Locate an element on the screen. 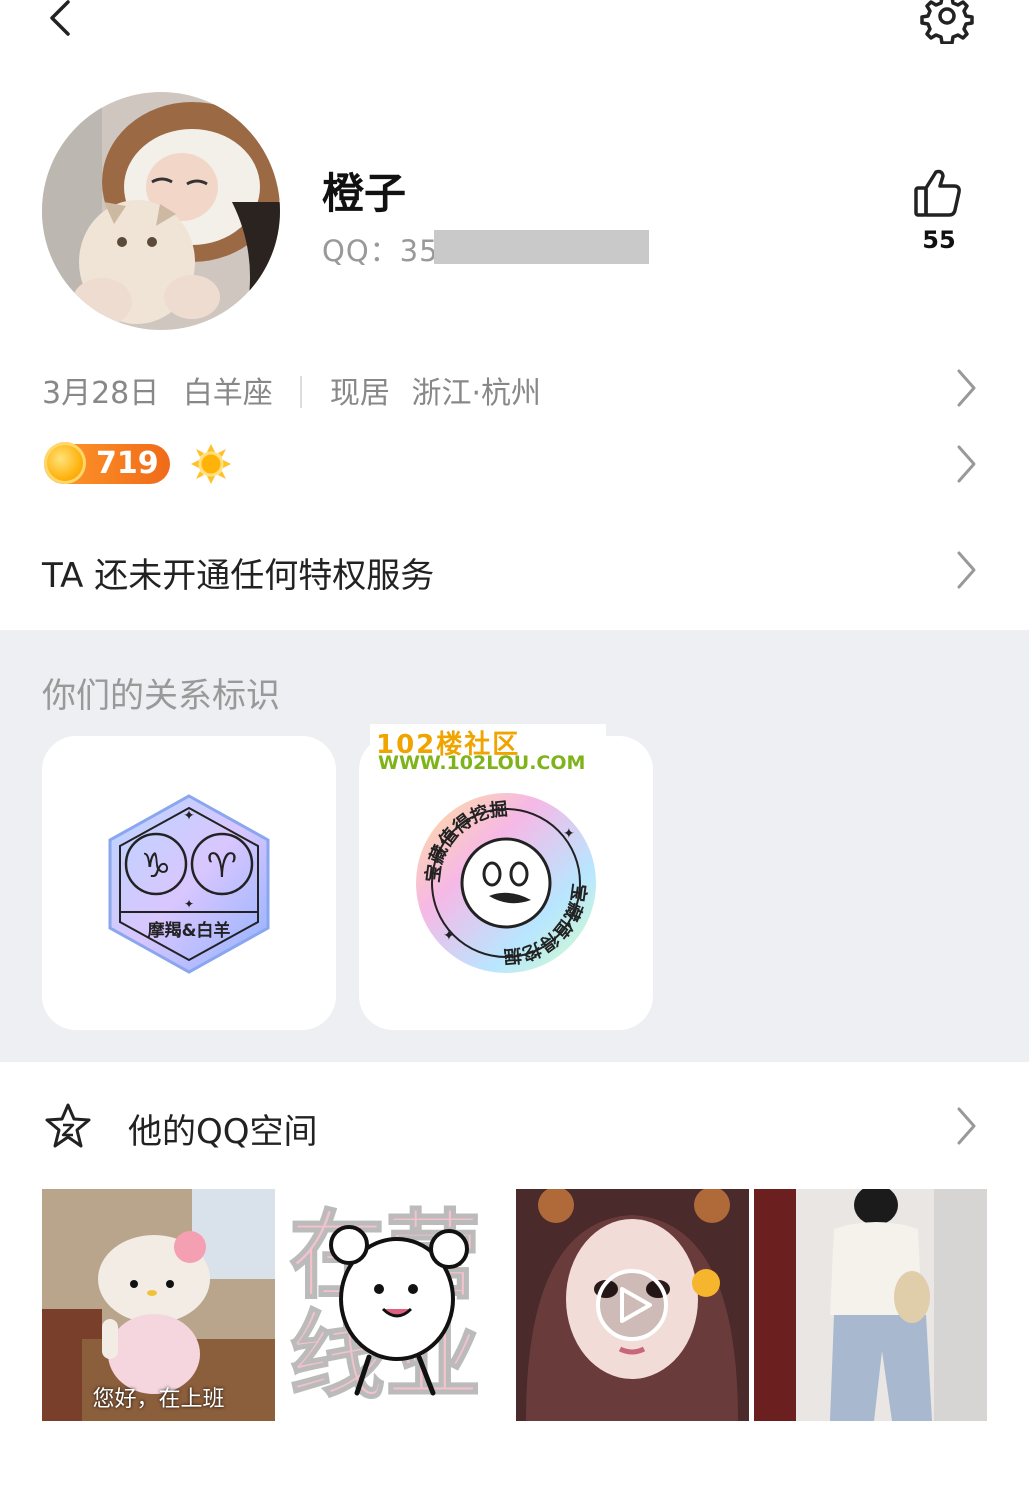 The image size is (1029, 1500). qzone-photo-2: 在营 线业 is located at coordinates (395, 1305).